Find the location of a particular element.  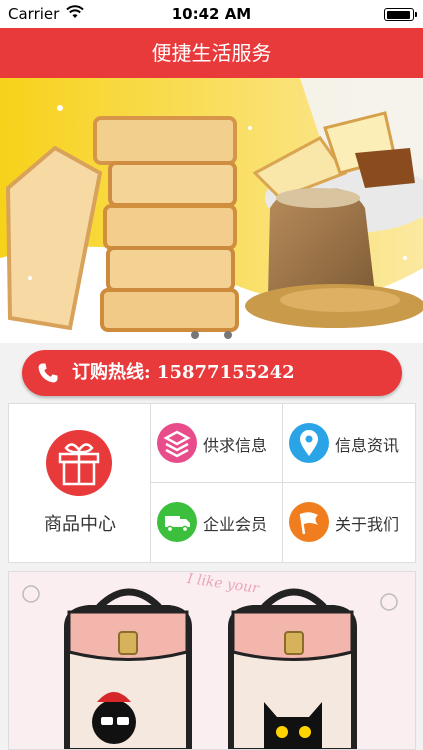

gift-icon is located at coordinates (79, 463).